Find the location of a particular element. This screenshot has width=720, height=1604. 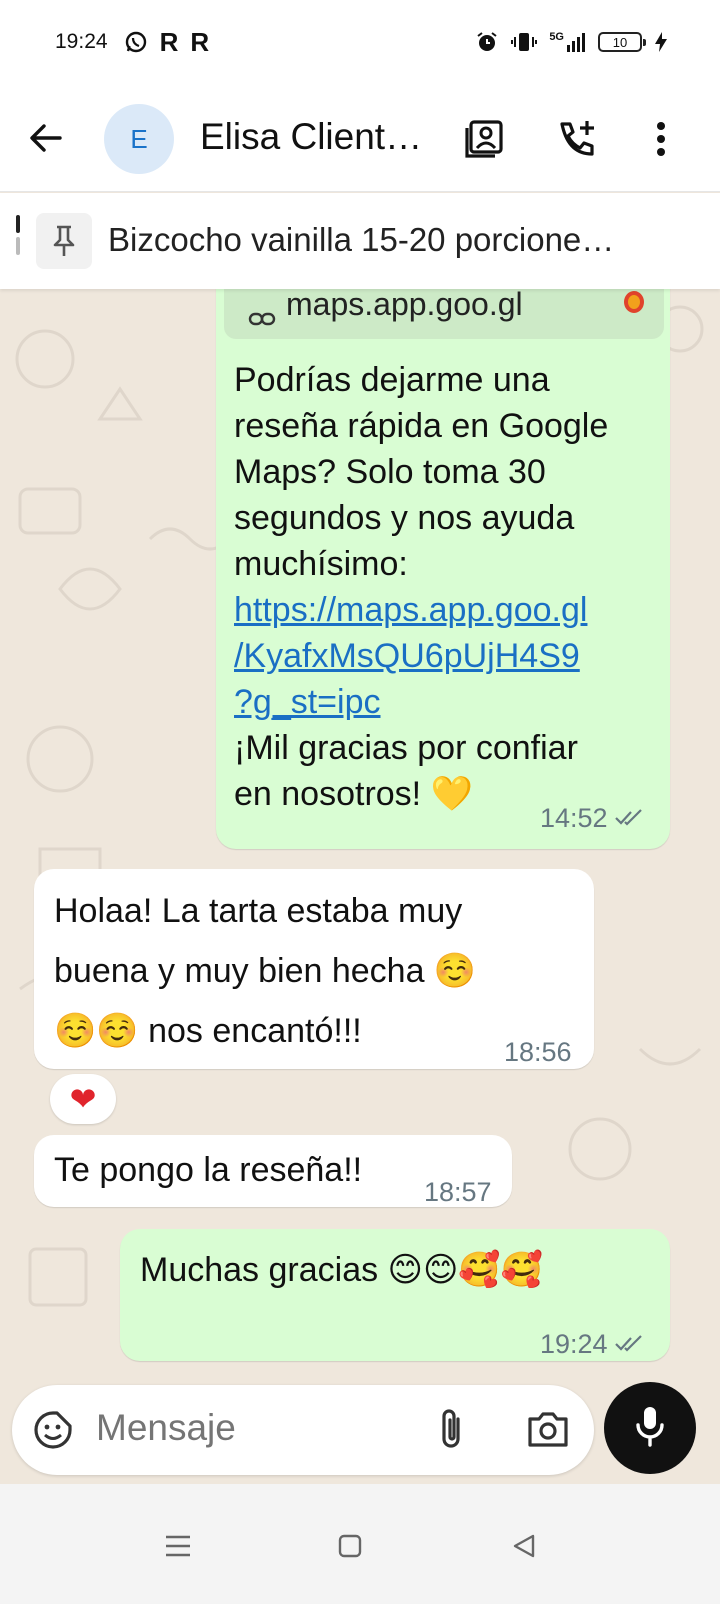

message-line: ¡Mil gracias por confiar is located at coordinates (406, 748).